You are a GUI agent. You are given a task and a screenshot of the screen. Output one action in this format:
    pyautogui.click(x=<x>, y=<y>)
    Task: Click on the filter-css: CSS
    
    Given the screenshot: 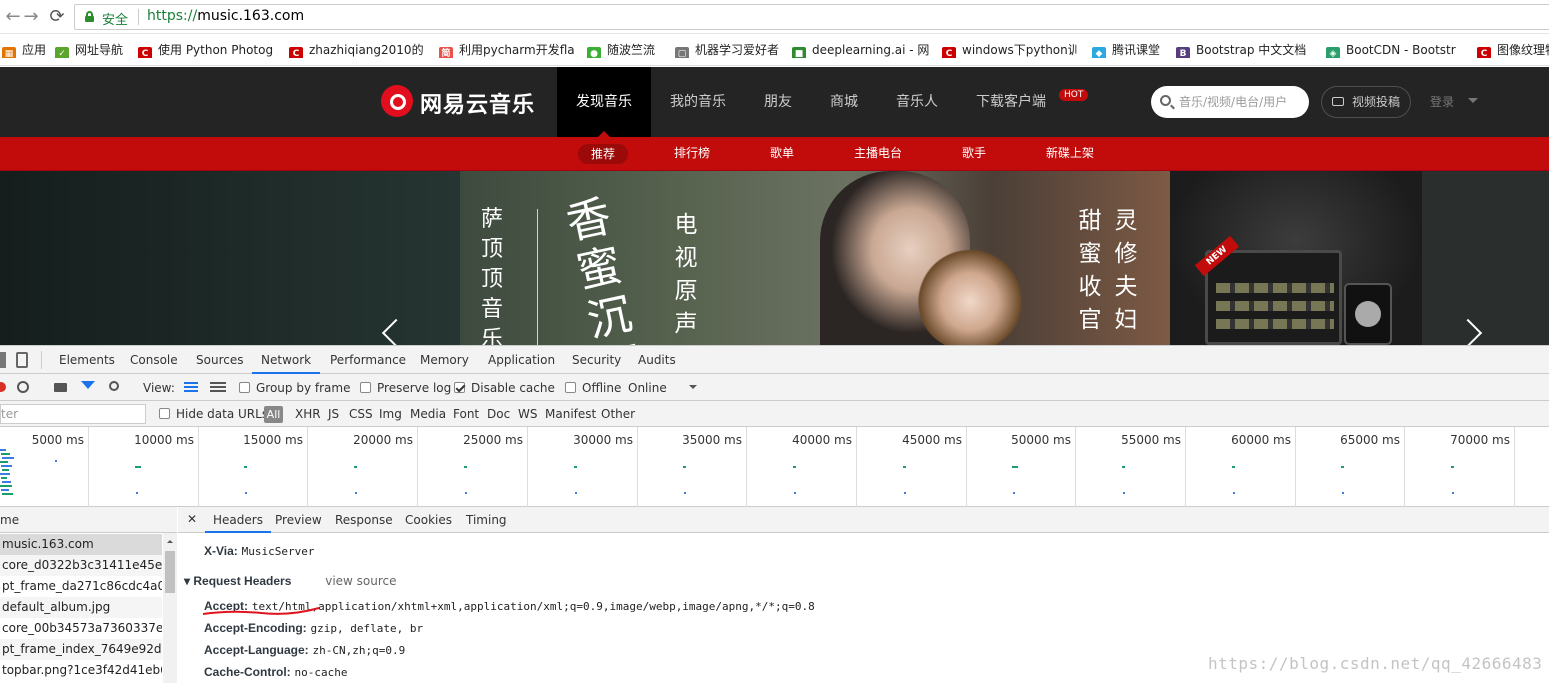 What is the action you would take?
    pyautogui.click(x=361, y=414)
    